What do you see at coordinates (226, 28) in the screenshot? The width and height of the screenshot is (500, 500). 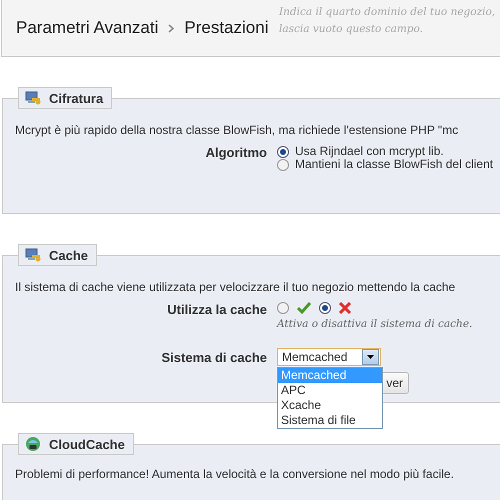 I see `breadcrumb-item: Prestazioni` at bounding box center [226, 28].